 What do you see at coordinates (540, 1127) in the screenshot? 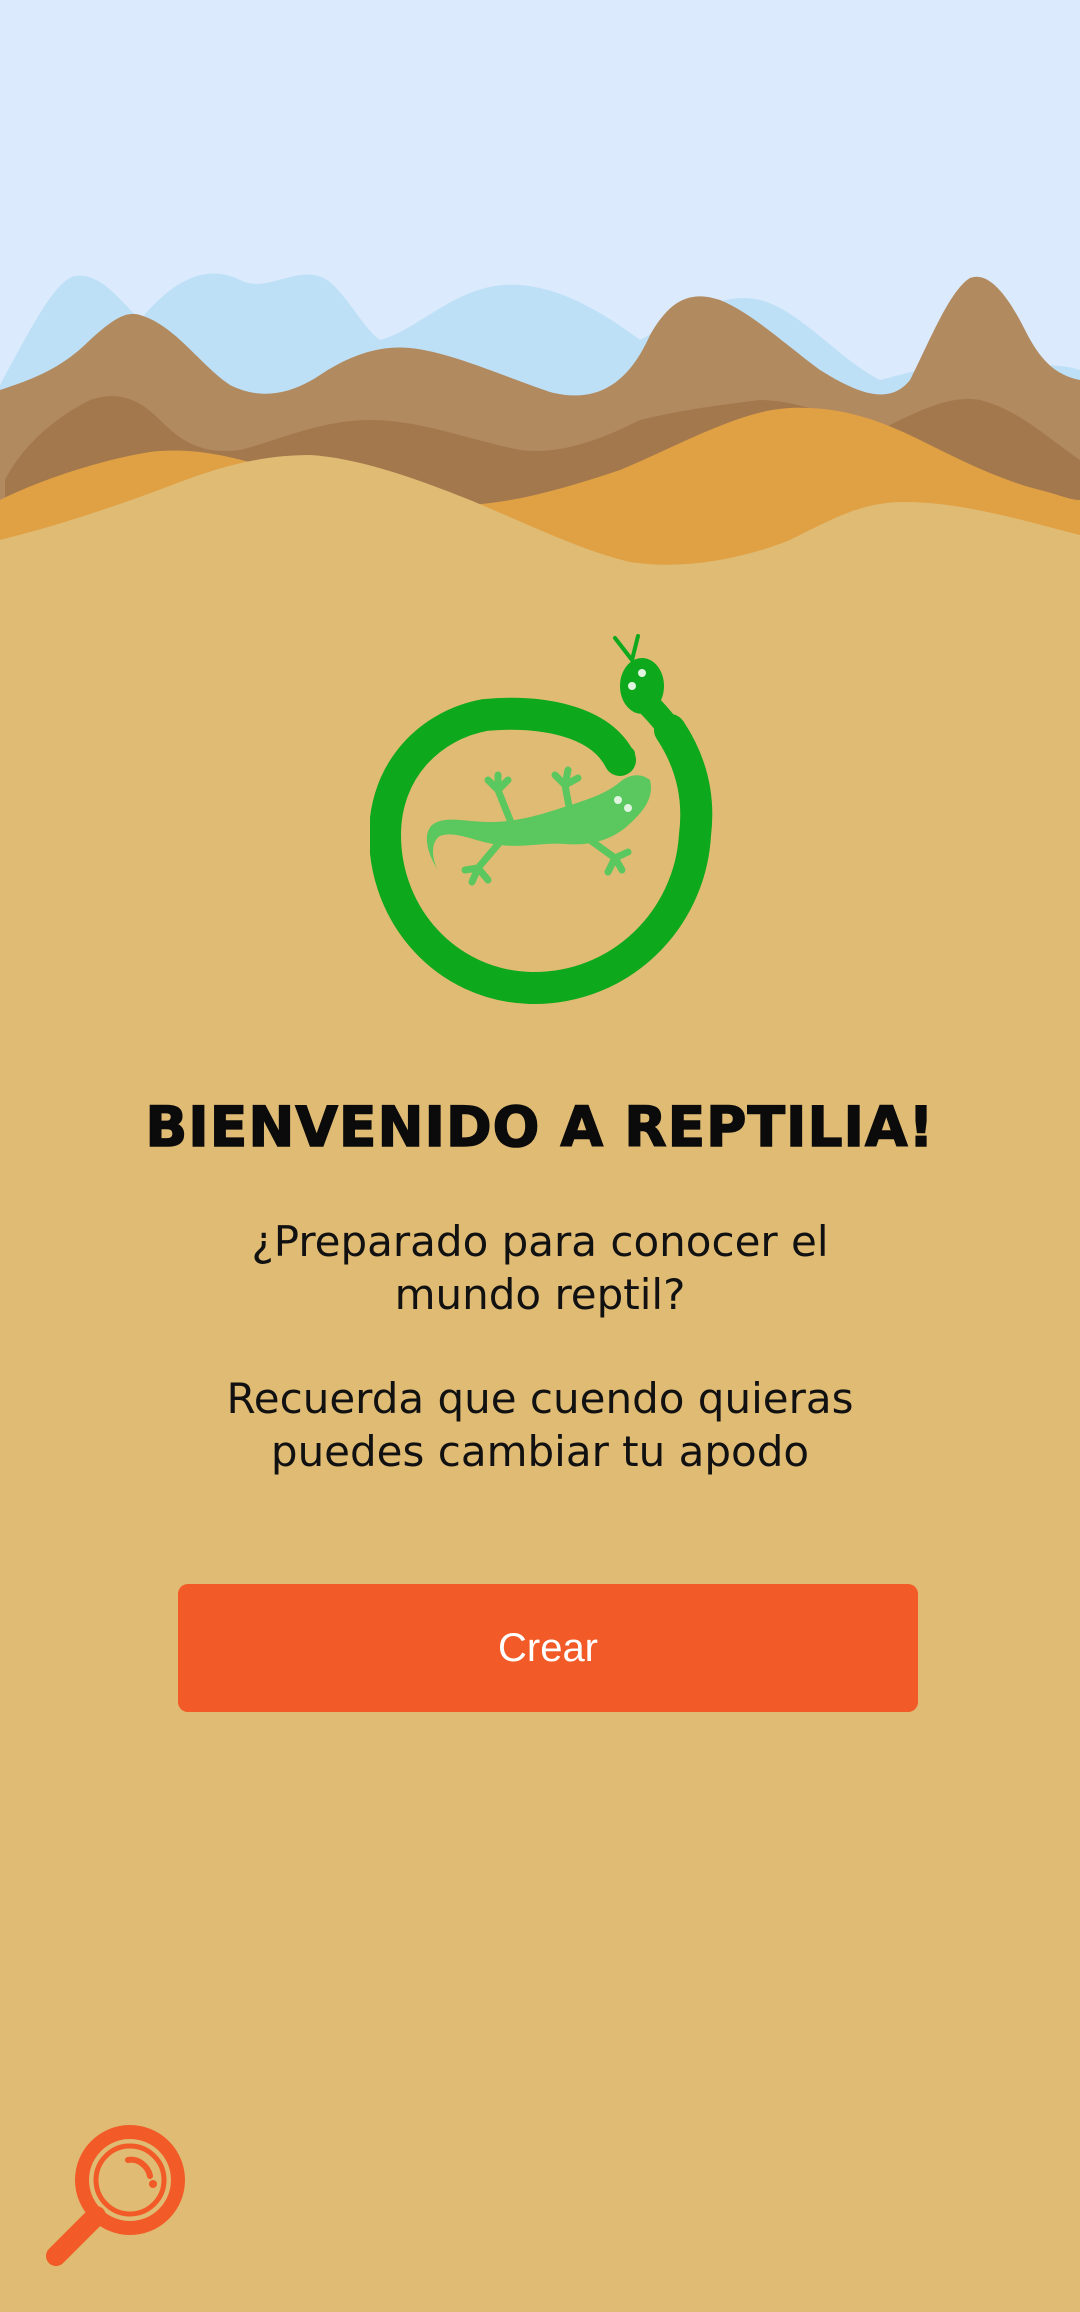
I see `welcome-title: BIENVENIDO A REPTILIA!` at bounding box center [540, 1127].